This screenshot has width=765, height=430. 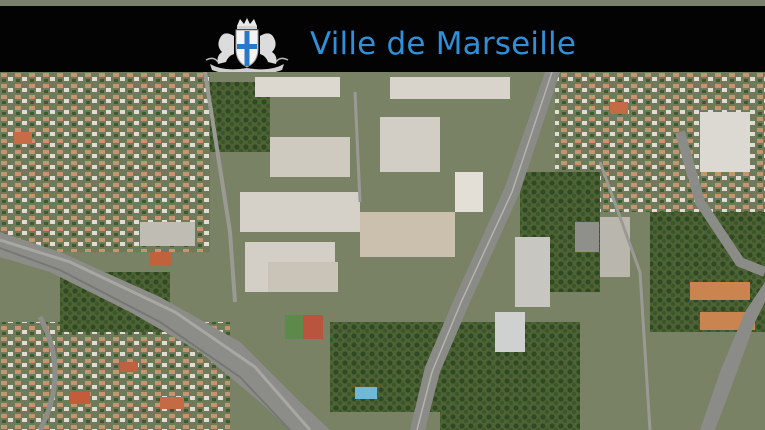 I want to click on page-title: Ville de Marseille, so click(x=443, y=44).